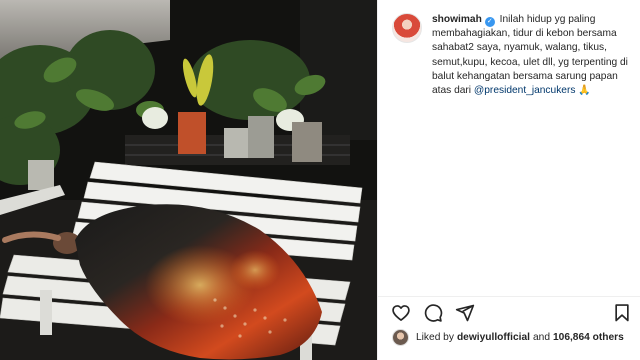  Describe the element at coordinates (435, 337) in the screenshot. I see `likes-prefix: Liked by` at that location.